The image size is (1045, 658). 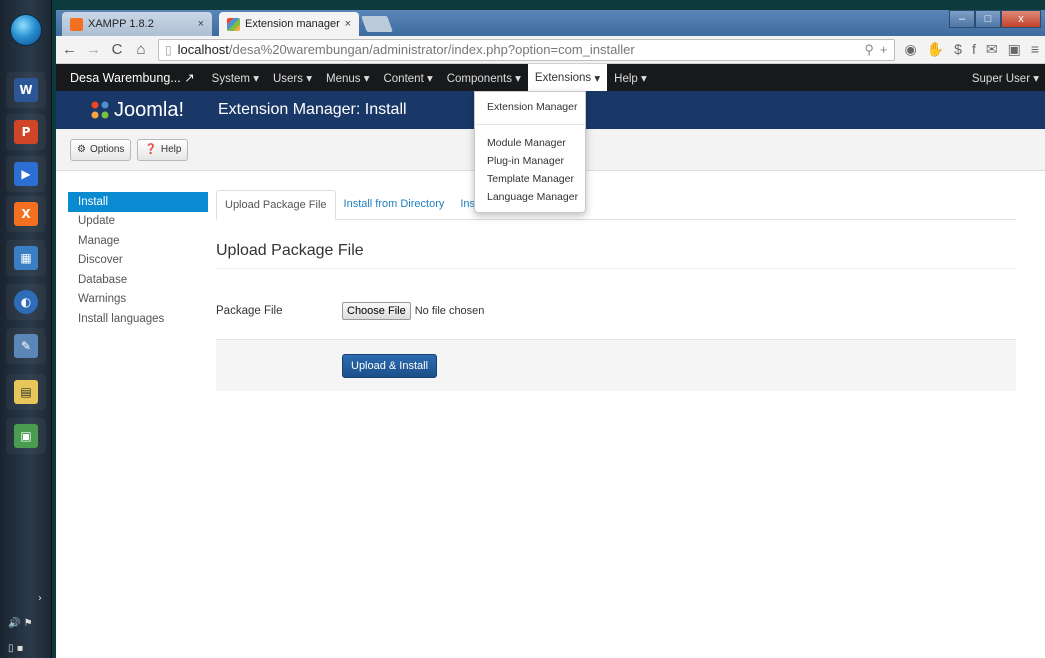 What do you see at coordinates (28, 598) in the screenshot?
I see `tray-expand-icon: ›` at bounding box center [28, 598].